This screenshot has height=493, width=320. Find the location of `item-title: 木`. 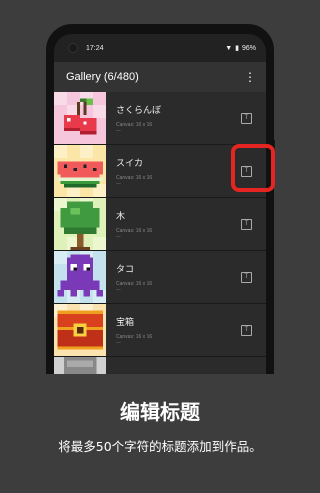

item-title: 木 is located at coordinates (121, 216).